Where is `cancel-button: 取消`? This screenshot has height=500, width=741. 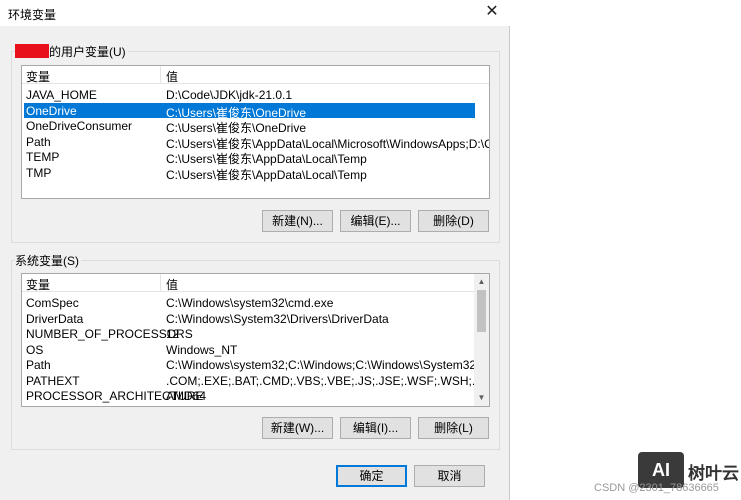 cancel-button: 取消 is located at coordinates (449, 476).